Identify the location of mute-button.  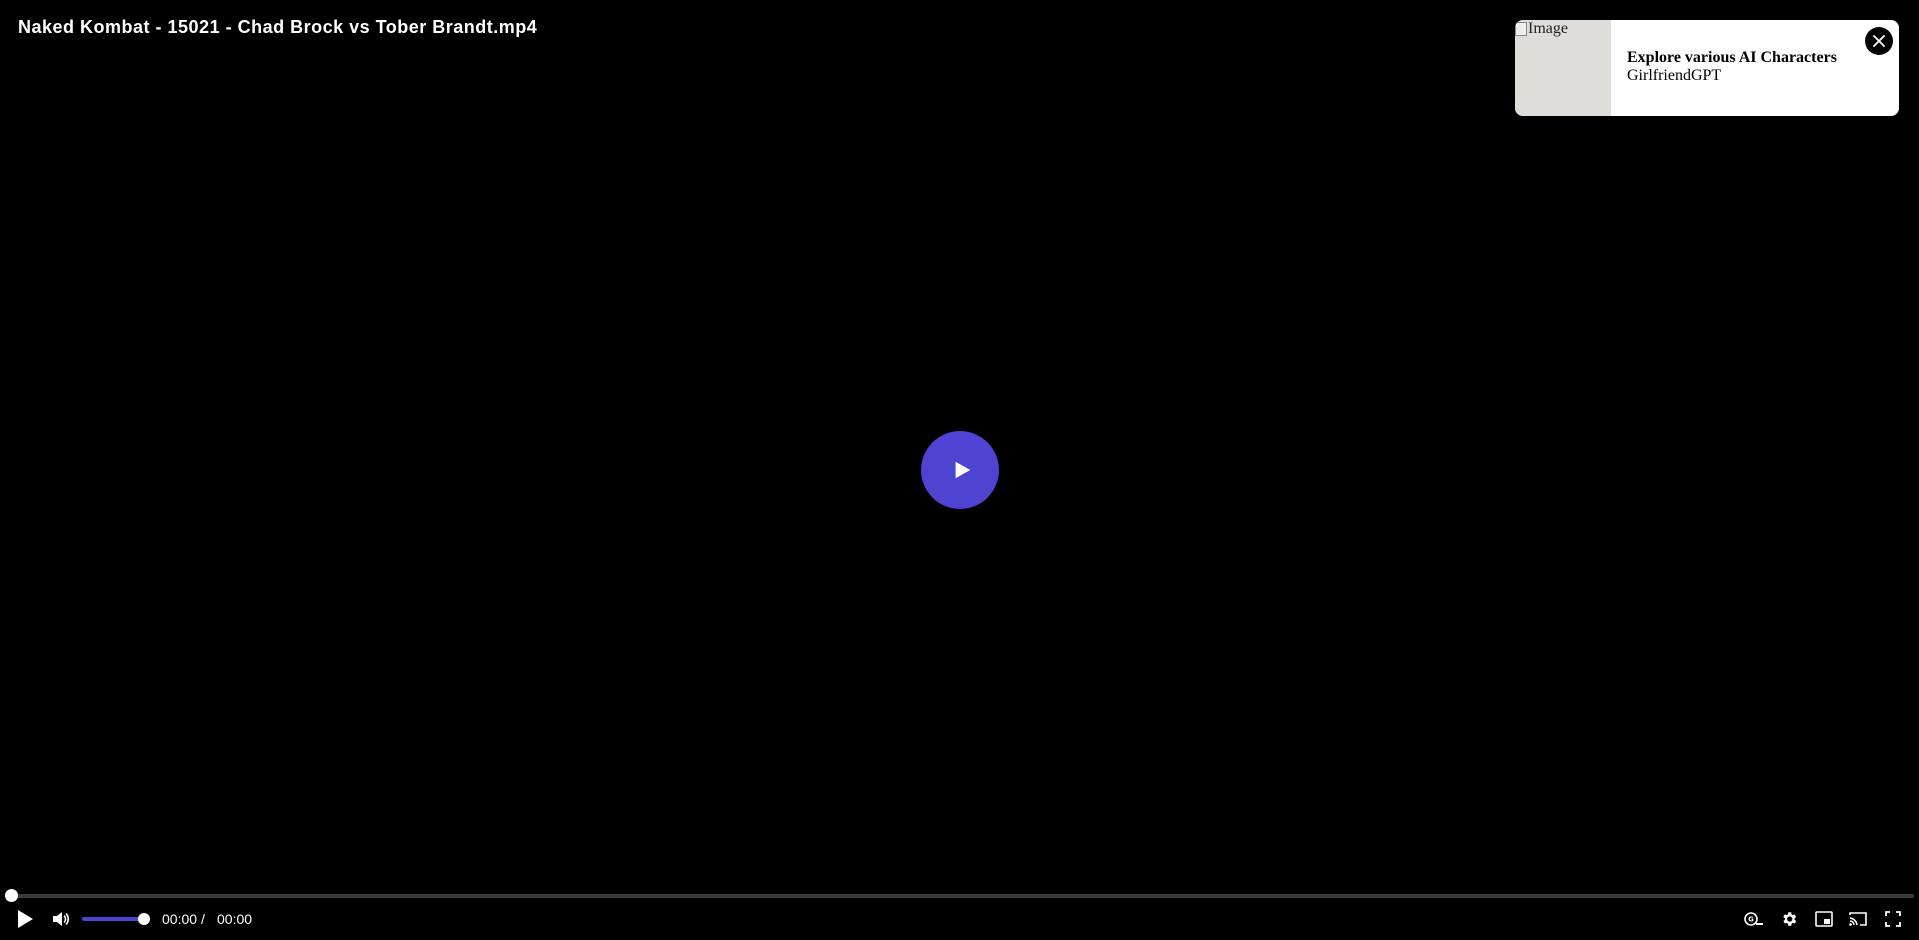
(61, 919).